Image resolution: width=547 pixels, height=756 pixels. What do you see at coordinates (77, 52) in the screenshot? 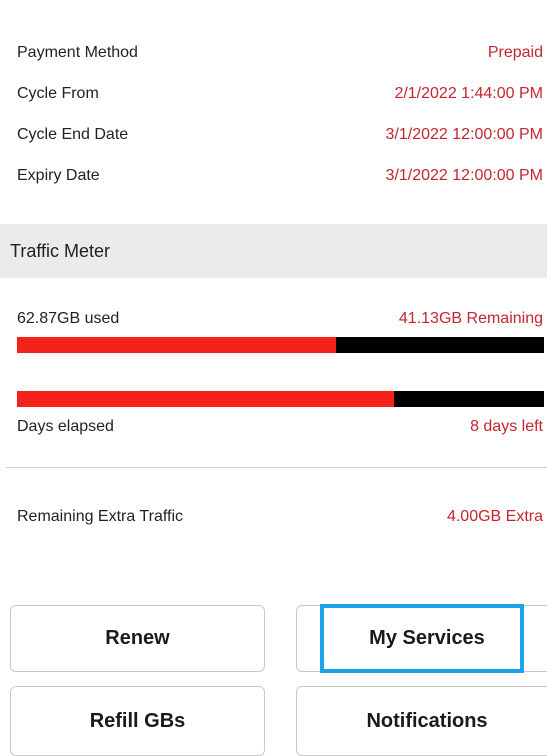
I see `payment-method-label: Payment Method` at bounding box center [77, 52].